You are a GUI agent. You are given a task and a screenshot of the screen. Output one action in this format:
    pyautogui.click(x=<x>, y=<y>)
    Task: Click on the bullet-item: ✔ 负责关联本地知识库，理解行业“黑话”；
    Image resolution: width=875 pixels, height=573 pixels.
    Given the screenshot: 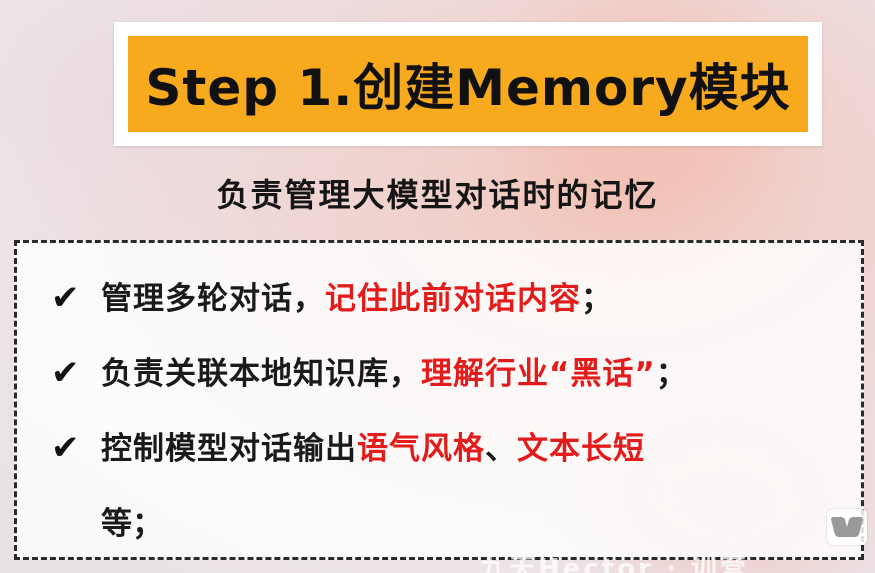 What is the action you would take?
    pyautogui.click(x=369, y=370)
    